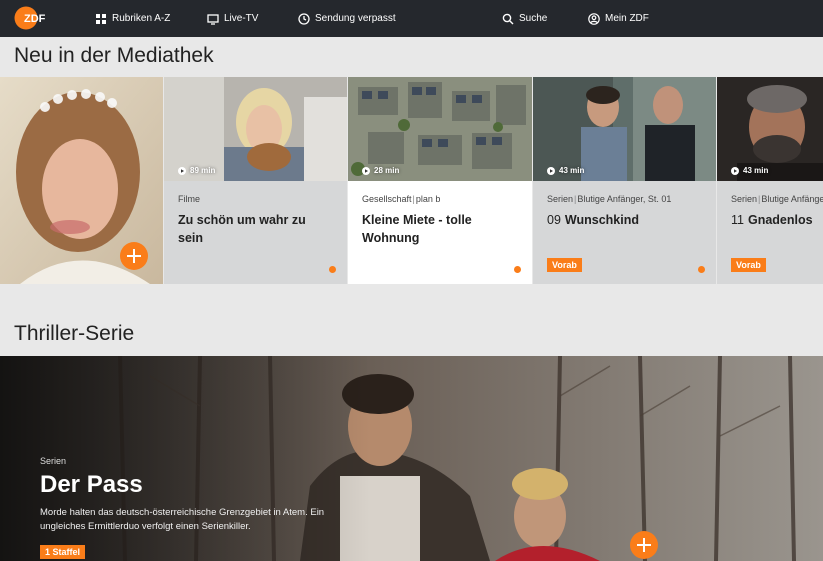 This screenshot has width=823, height=561. Describe the element at coordinates (440, 229) in the screenshot. I see `teaser-title: Kleine Miete - tolle Wohnung` at that location.